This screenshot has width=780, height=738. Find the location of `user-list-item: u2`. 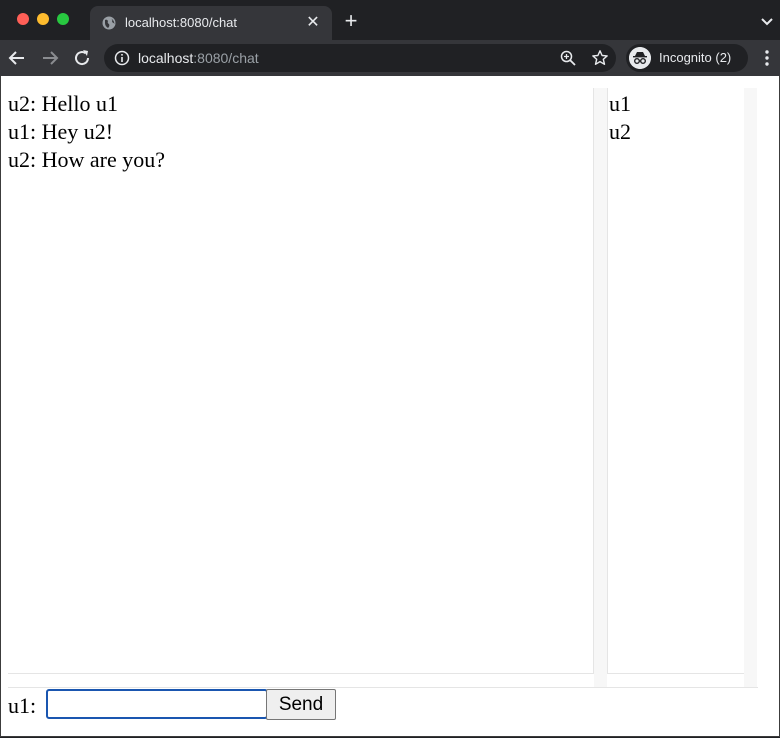

user-list-item: u2 is located at coordinates (620, 131).